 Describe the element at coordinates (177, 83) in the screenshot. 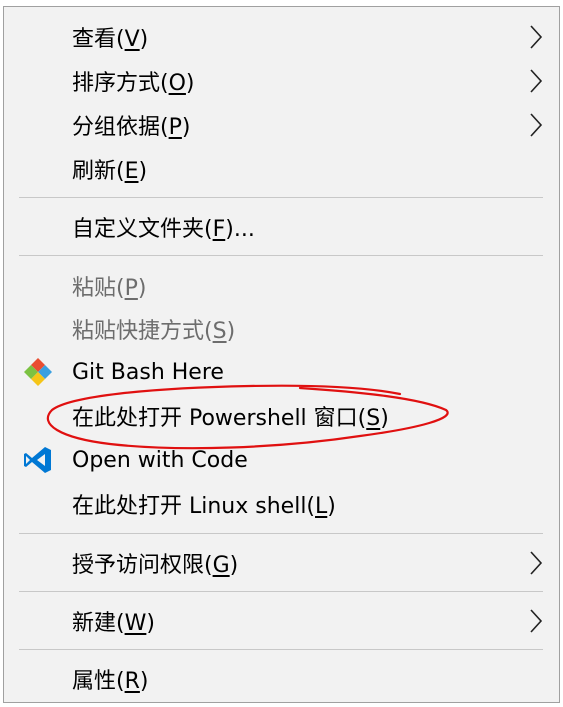

I see `access-key: O` at that location.